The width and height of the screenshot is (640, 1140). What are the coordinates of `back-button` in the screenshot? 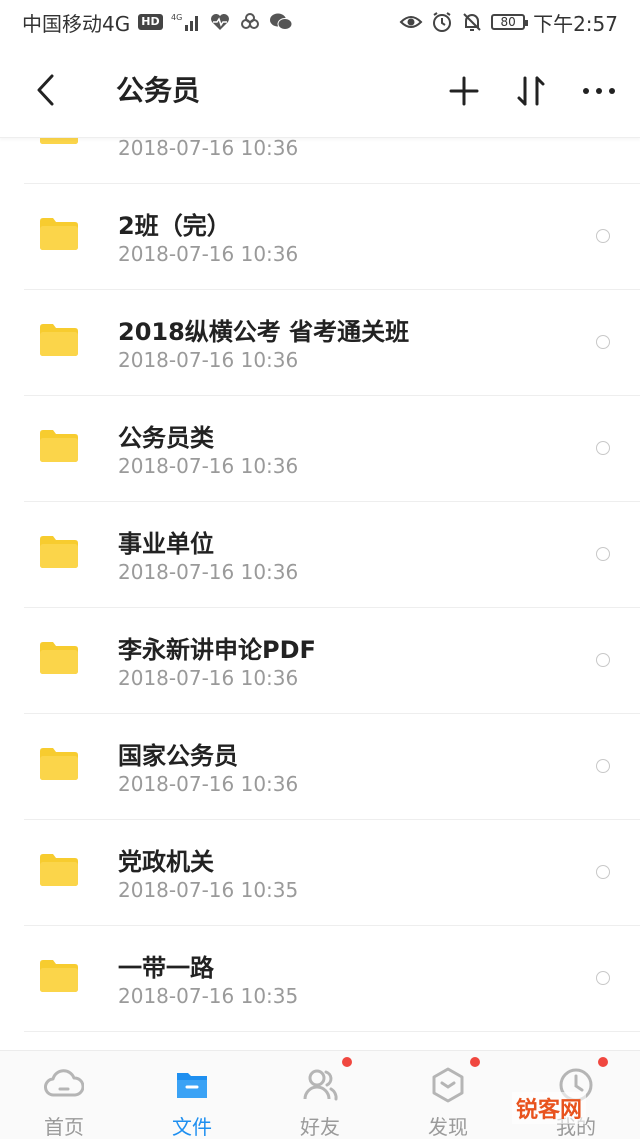 It's located at (46, 90).